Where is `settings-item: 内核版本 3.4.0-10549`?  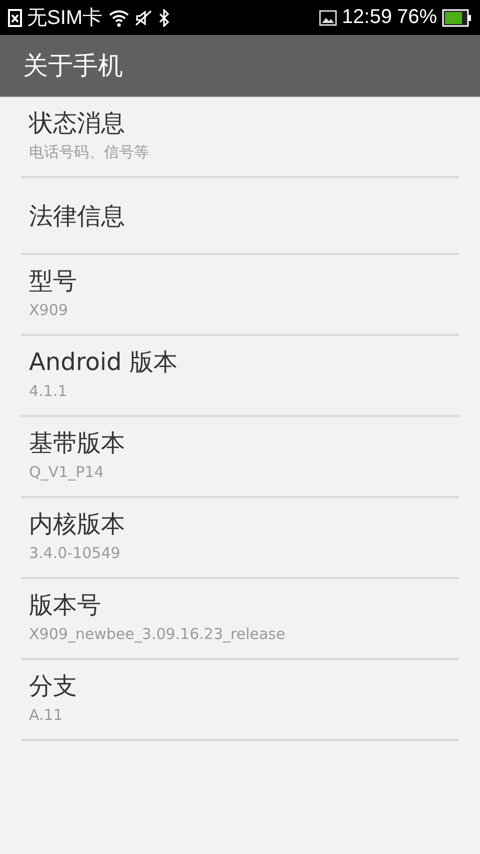
settings-item: 内核版本 3.4.0-10549 is located at coordinates (240, 538).